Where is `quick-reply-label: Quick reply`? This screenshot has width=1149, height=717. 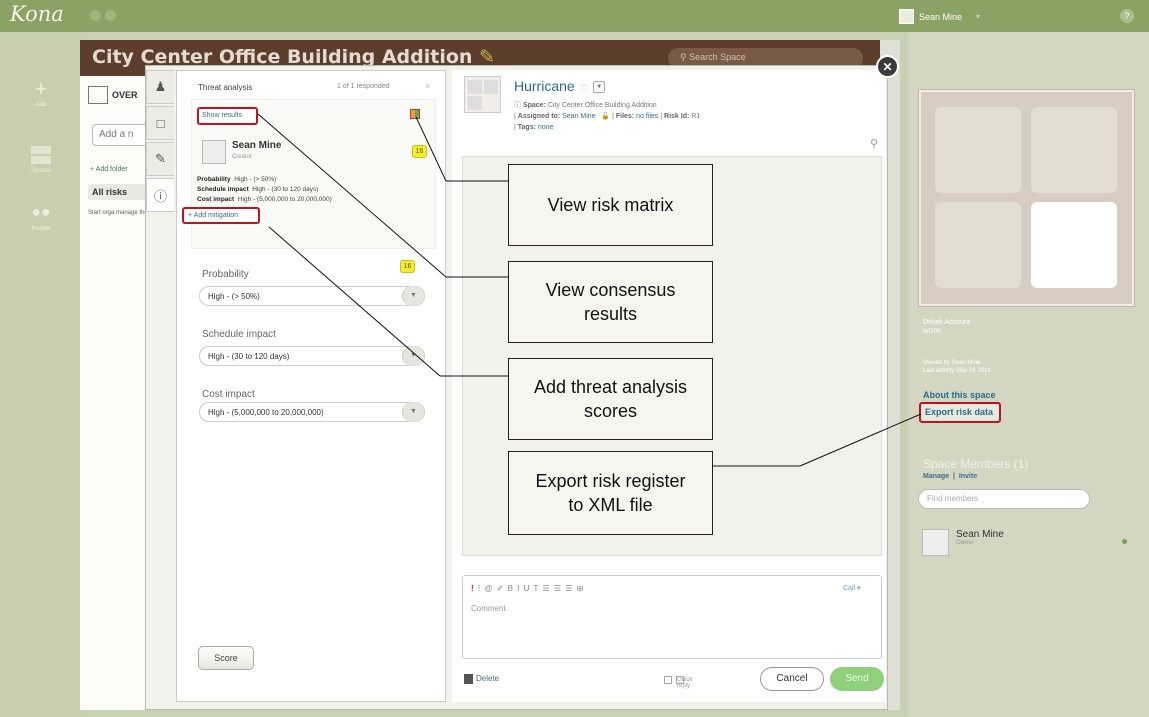
quick-reply-label: Quick reply is located at coordinates (684, 682).